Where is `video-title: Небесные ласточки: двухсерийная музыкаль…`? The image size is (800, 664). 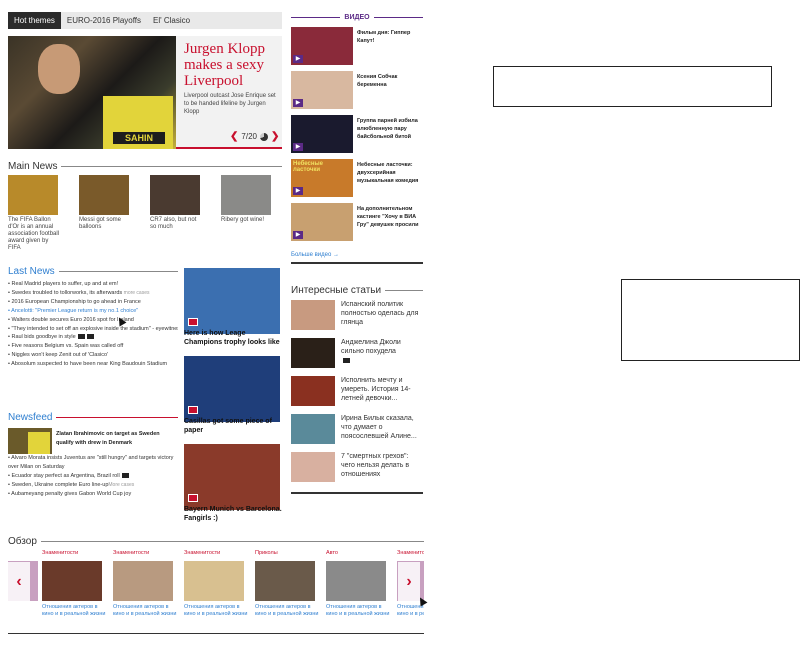 video-title: Небесные ласточки: двухсерийная музыкаль… is located at coordinates (389, 173).